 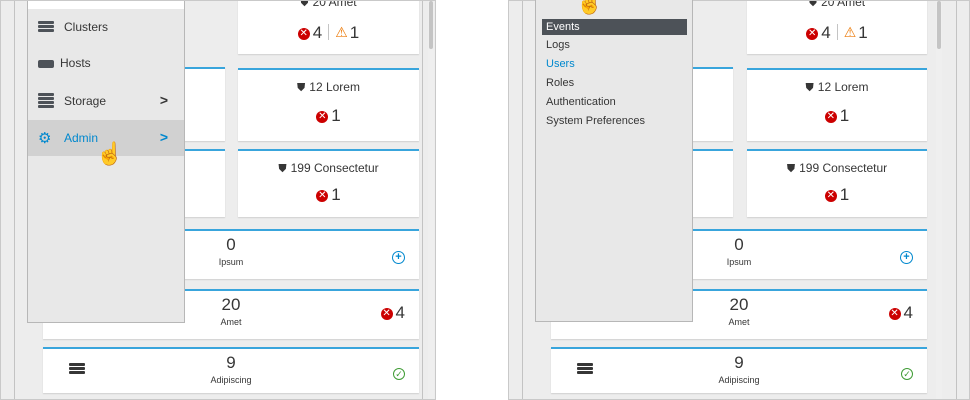 I want to click on menu-item-system-preferences: System Preferences, so click(x=614, y=121).